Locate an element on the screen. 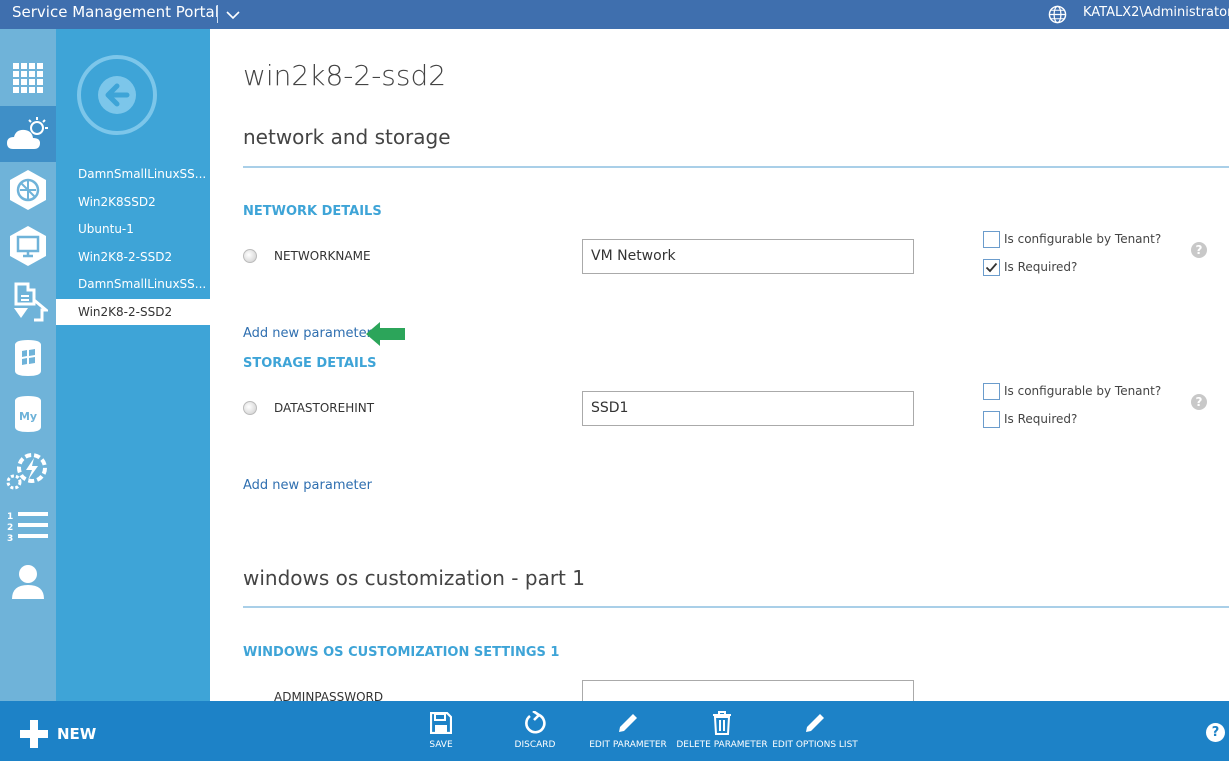  save-icon is located at coordinates (441, 723).